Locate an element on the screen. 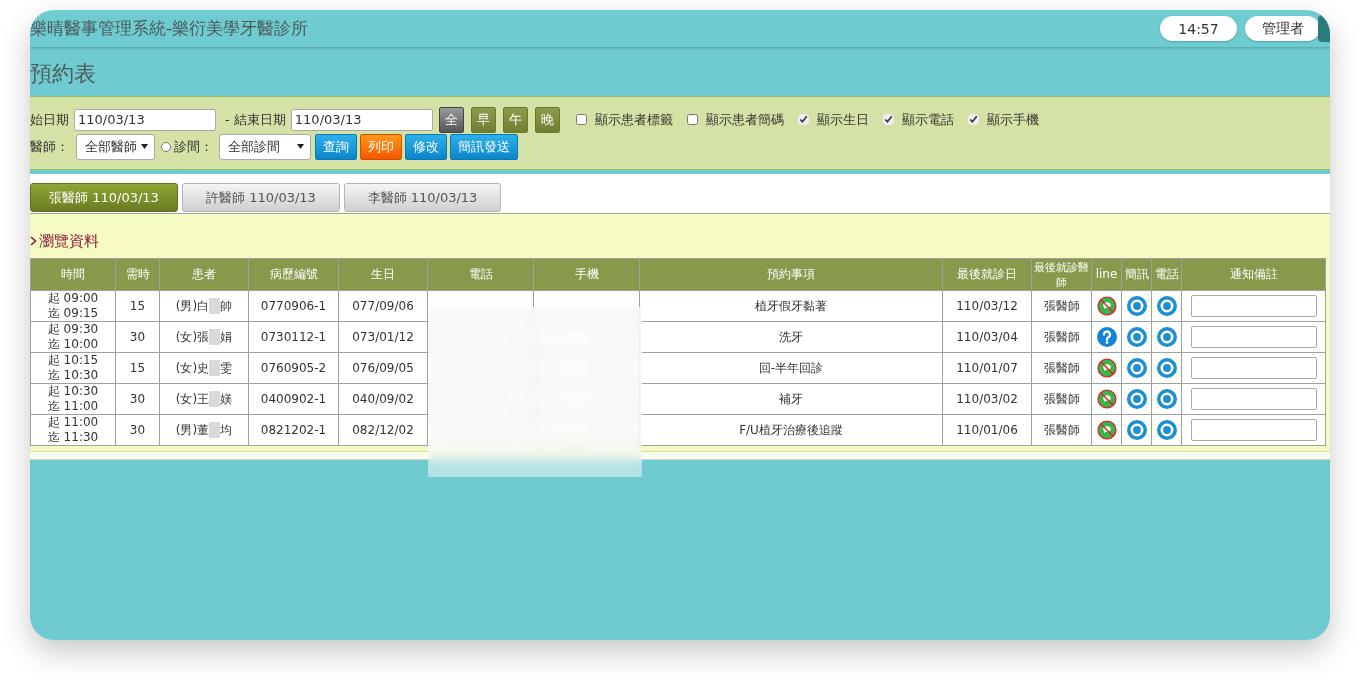  action-button: 查詢 is located at coordinates (336, 146).